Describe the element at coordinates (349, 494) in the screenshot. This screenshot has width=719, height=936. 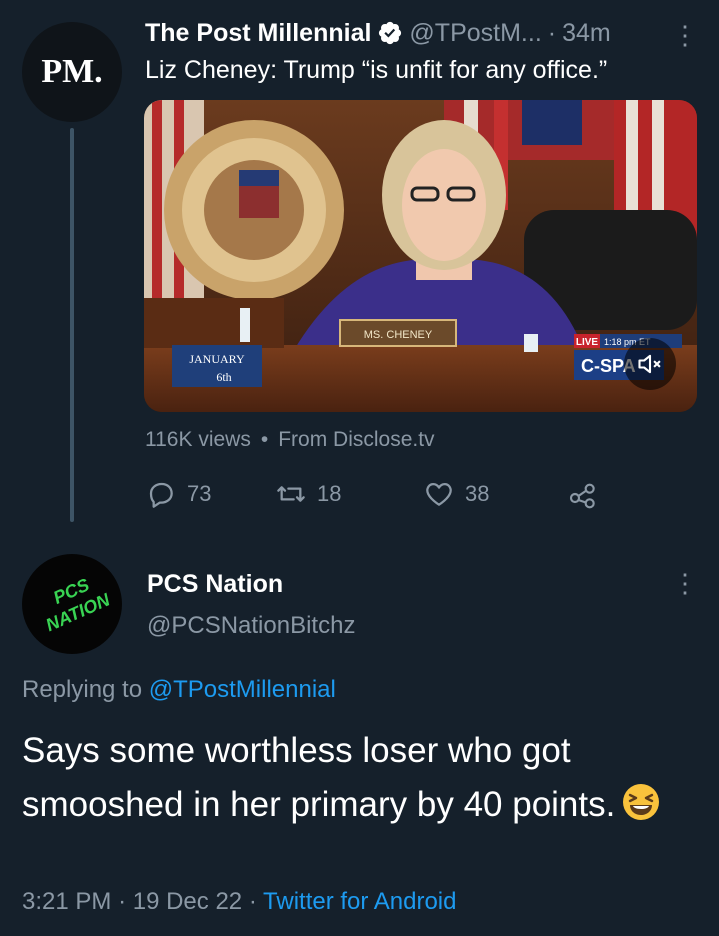
I see `retweet-button: 18` at that location.